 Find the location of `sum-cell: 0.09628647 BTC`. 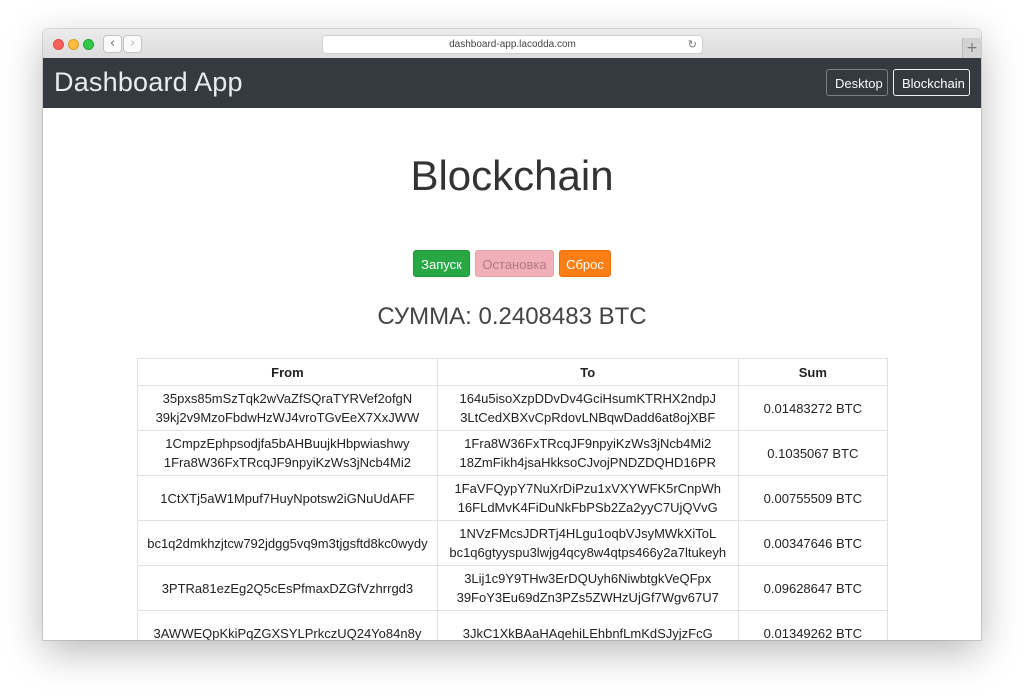

sum-cell: 0.09628647 BTC is located at coordinates (813, 588).